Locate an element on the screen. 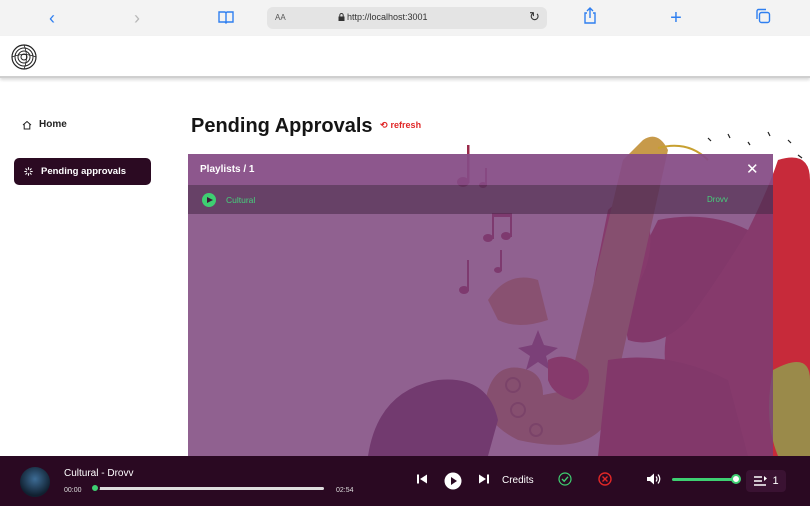 Image resolution: width=810 pixels, height=506 pixels. url-field: AA http://localhost:3001 ↻ is located at coordinates (407, 18).